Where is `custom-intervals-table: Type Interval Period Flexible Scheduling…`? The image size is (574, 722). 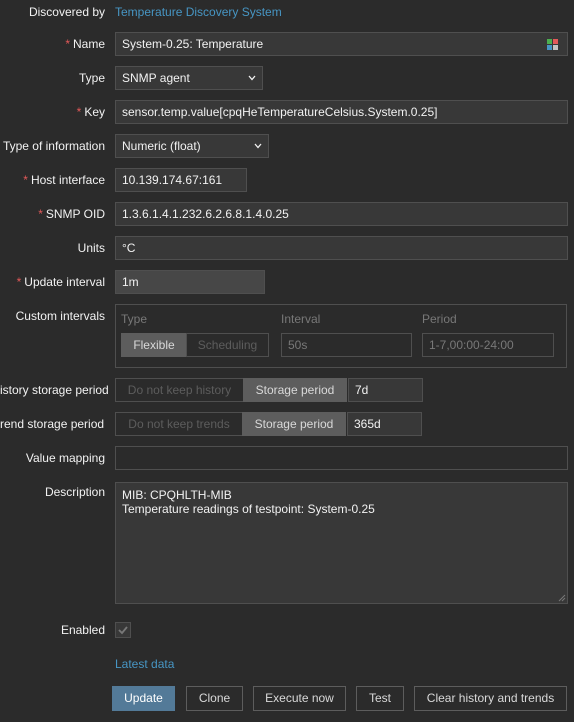
custom-intervals-table: Type Interval Period Flexible Scheduling… is located at coordinates (341, 336).